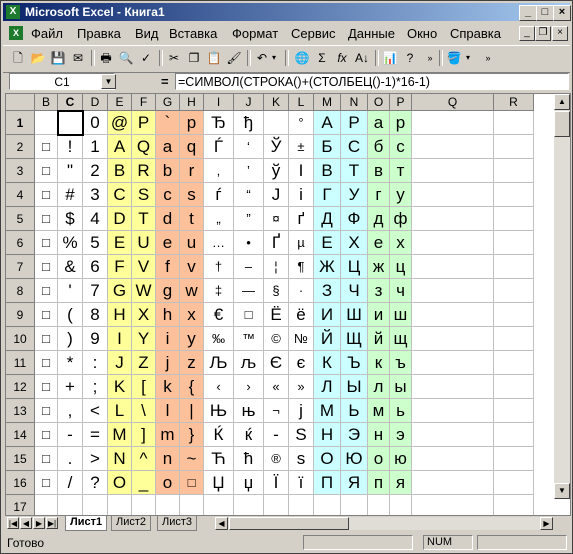 The height and width of the screenshot is (554, 573). Describe the element at coordinates (192, 243) in the screenshot. I see `cell-H6: u` at that location.